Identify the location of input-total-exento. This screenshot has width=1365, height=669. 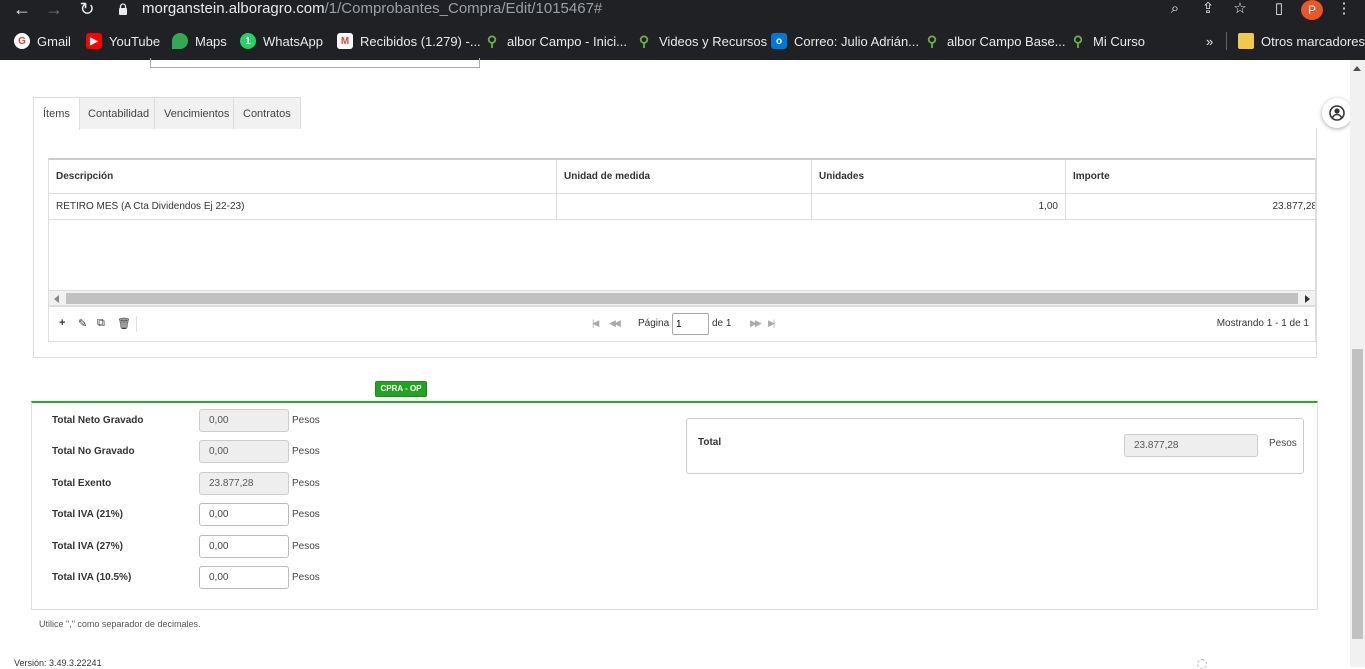
(244, 483).